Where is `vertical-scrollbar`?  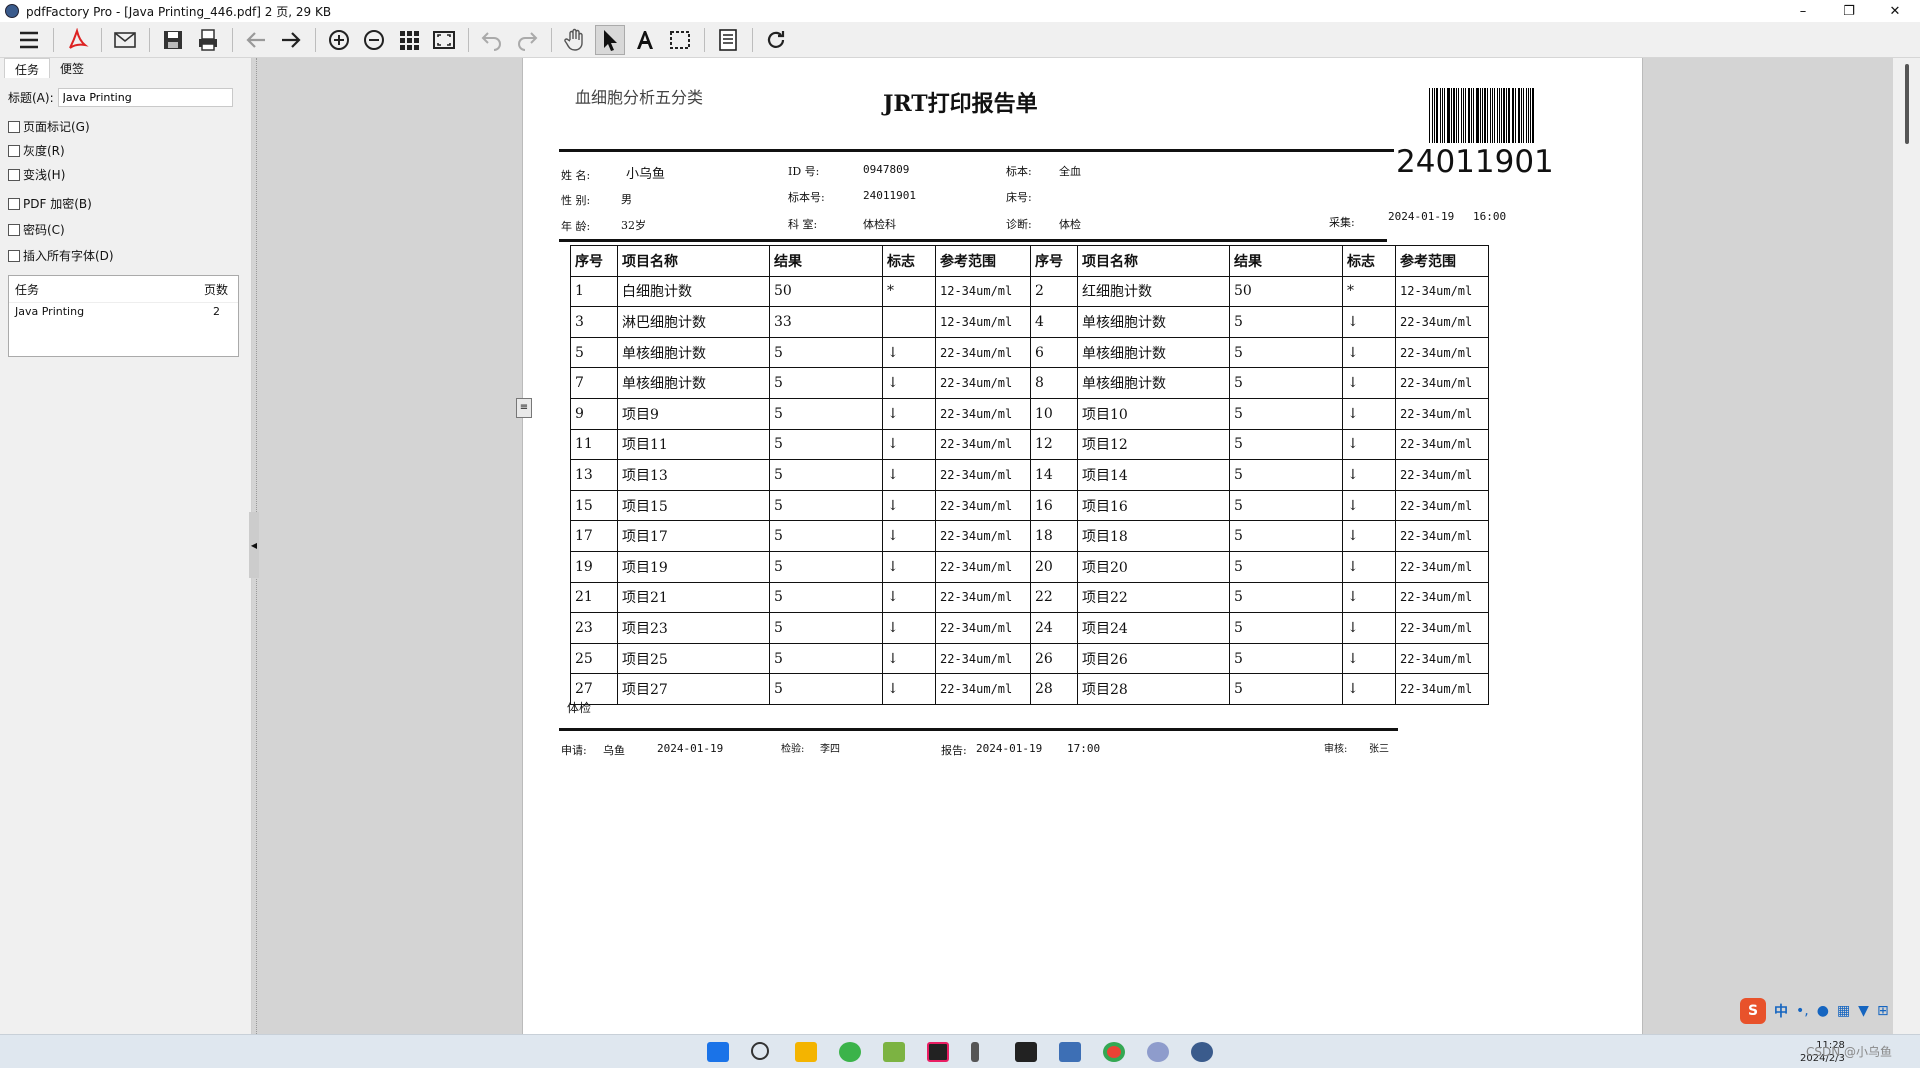 vertical-scrollbar is located at coordinates (1906, 546).